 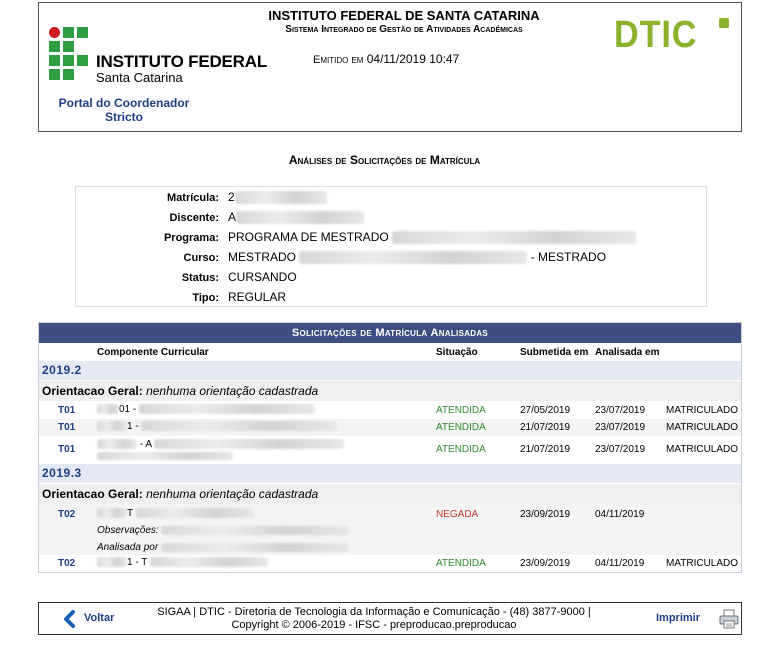 I want to click on curso-value: MESTRADO, so click(x=262, y=257).